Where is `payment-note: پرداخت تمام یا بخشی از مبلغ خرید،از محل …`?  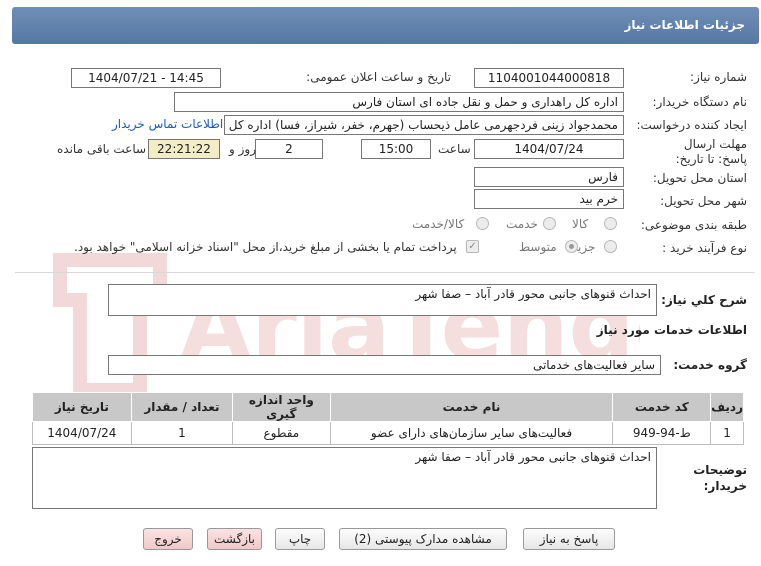
payment-note: پرداخت تمام یا بخشی از مبلغ خرید،از محل … is located at coordinates (265, 247).